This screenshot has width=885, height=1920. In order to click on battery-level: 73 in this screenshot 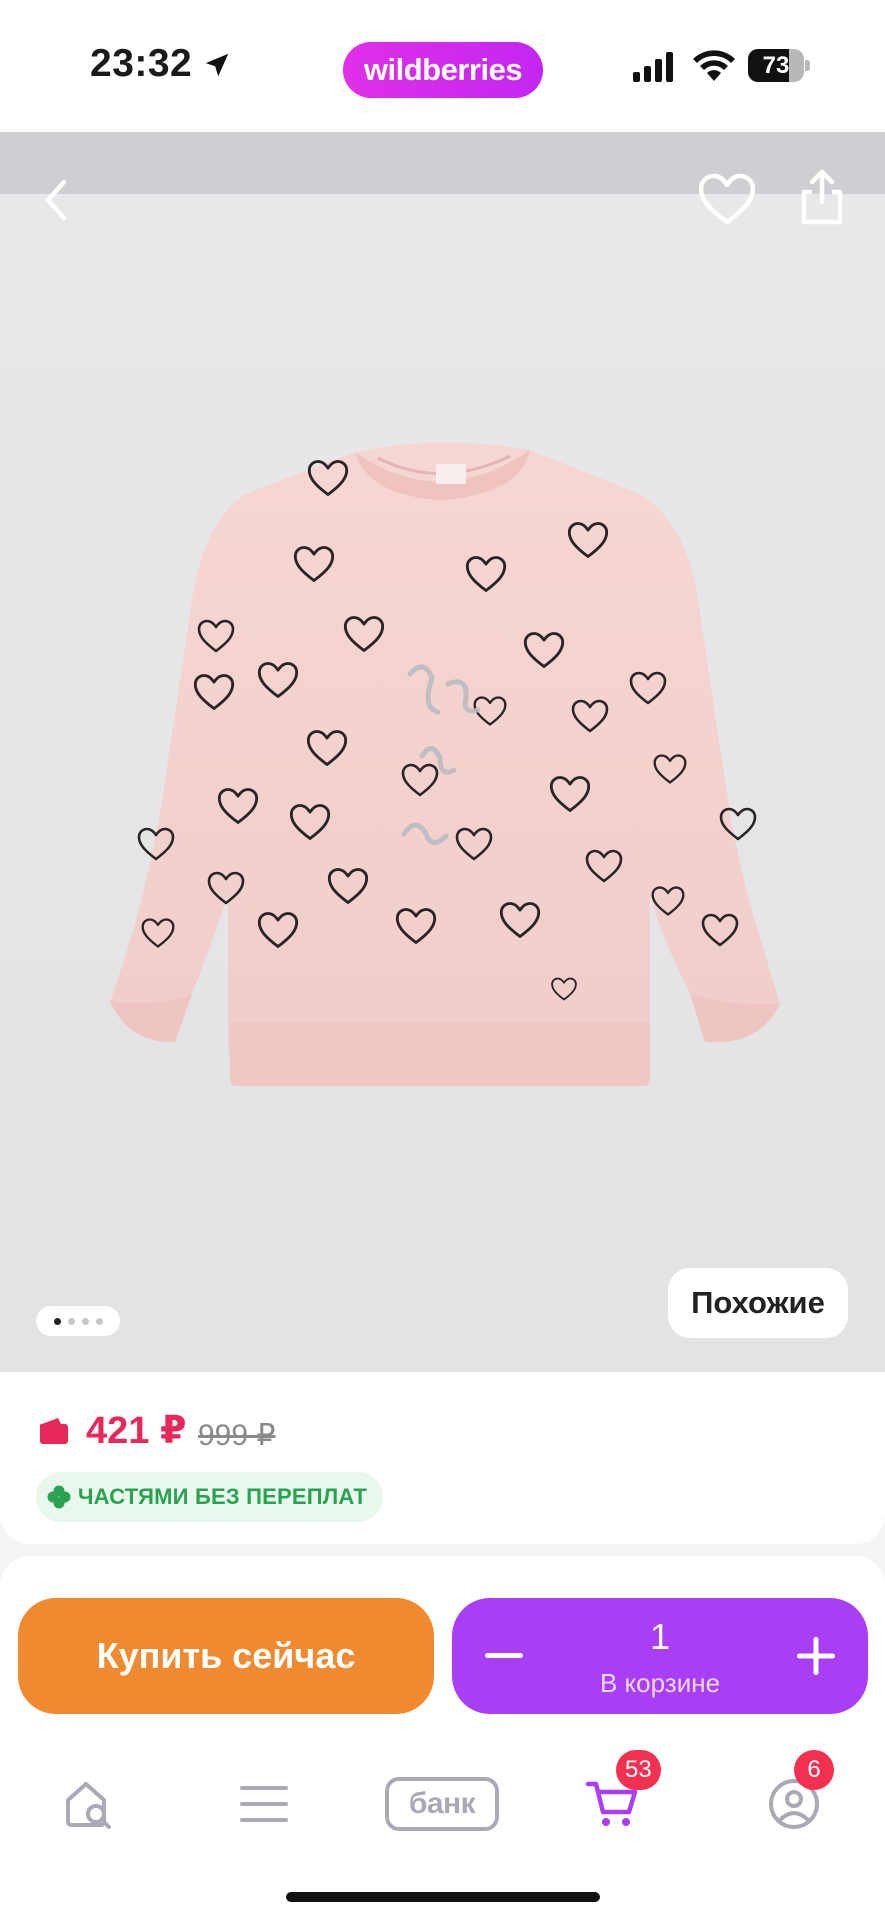, I will do `click(776, 65)`.